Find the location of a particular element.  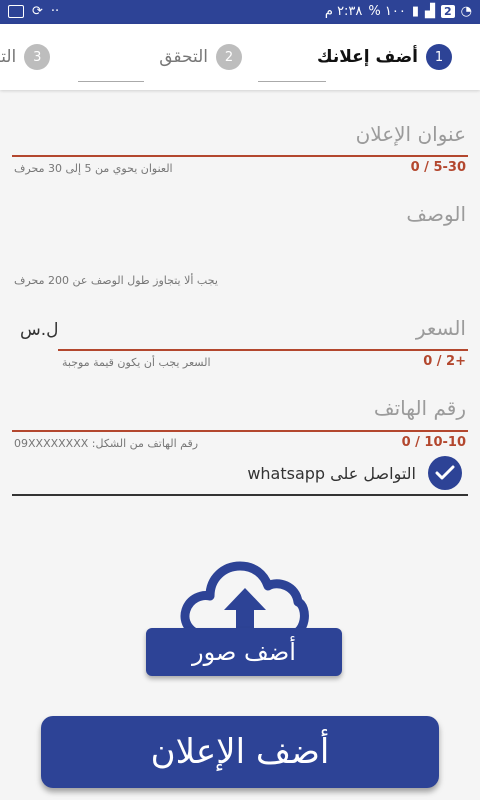

price-field: السعر is located at coordinates (441, 328).